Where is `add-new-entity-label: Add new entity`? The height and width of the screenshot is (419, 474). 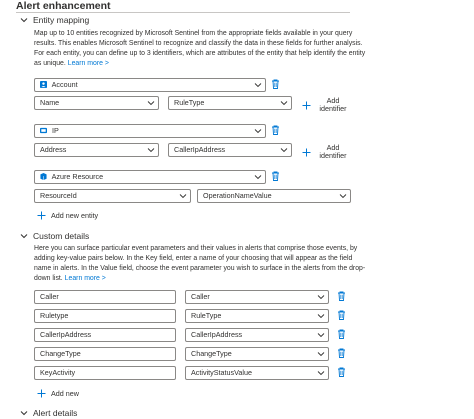
add-new-entity-label: Add new entity is located at coordinates (75, 215).